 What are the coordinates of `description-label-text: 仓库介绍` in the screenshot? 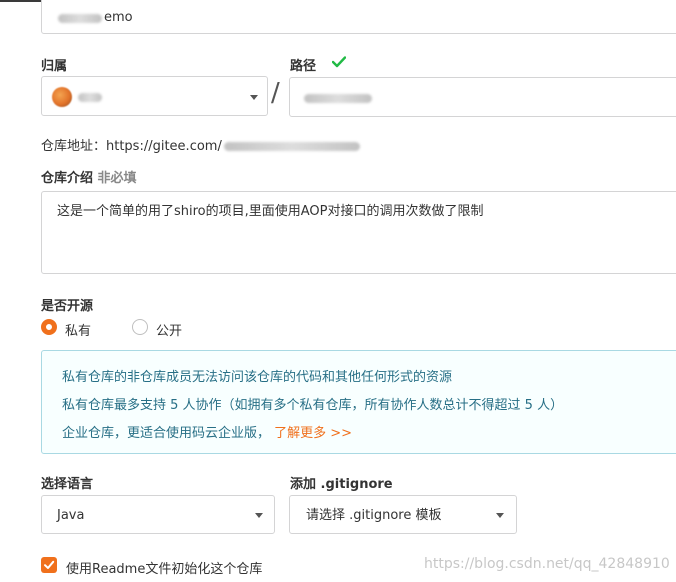 It's located at (67, 178).